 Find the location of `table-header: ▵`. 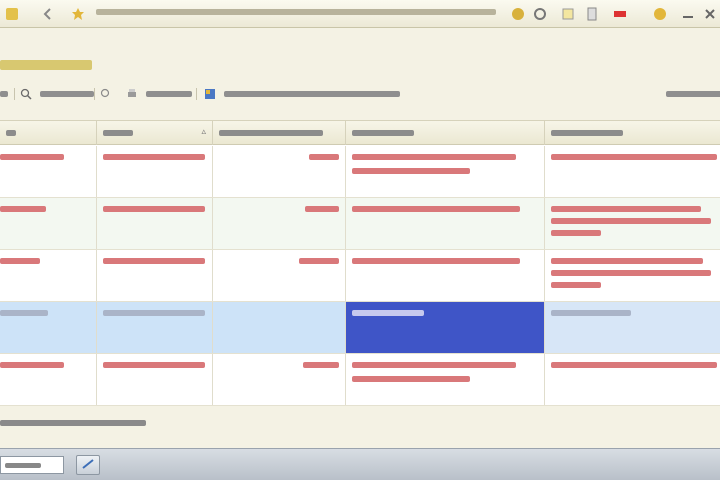

table-header: ▵ is located at coordinates (360, 133).